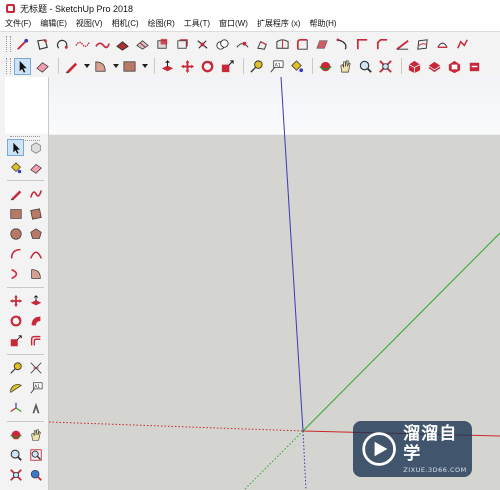 This screenshot has height=490, width=500. I want to click on menu-draw: 绘图(R), so click(161, 23).